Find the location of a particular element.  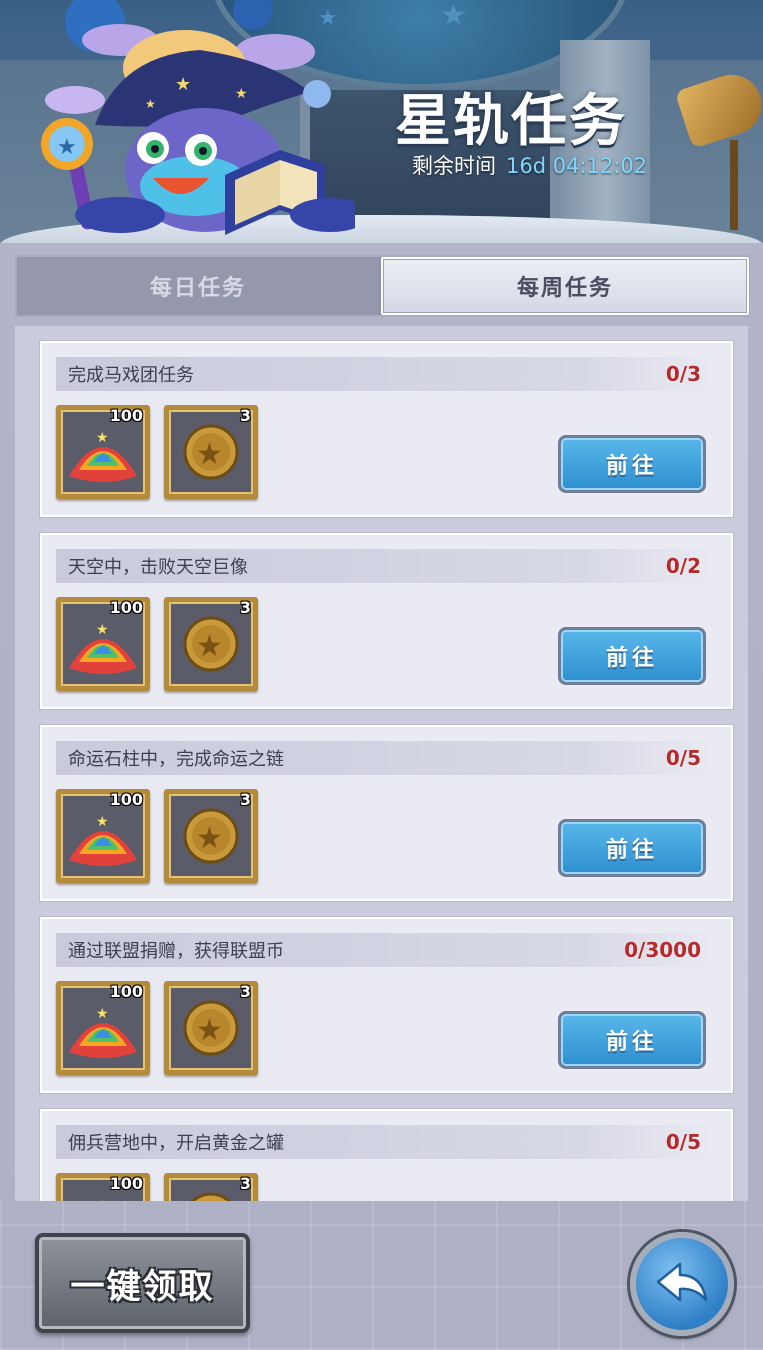

task-name: 天空中，击败天空巨像 is located at coordinates (158, 567).